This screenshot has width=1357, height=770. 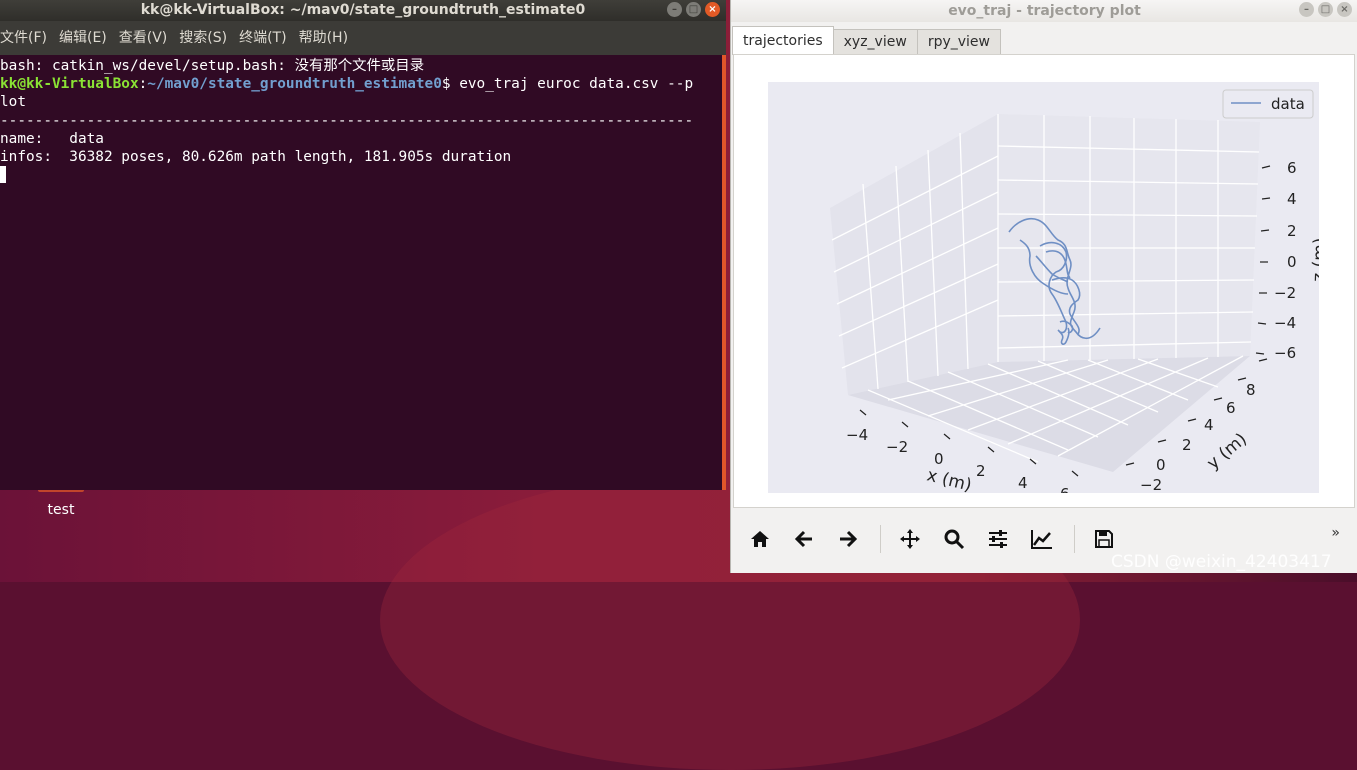 I want to click on z-tick-label: 6, so click(x=1292, y=168).